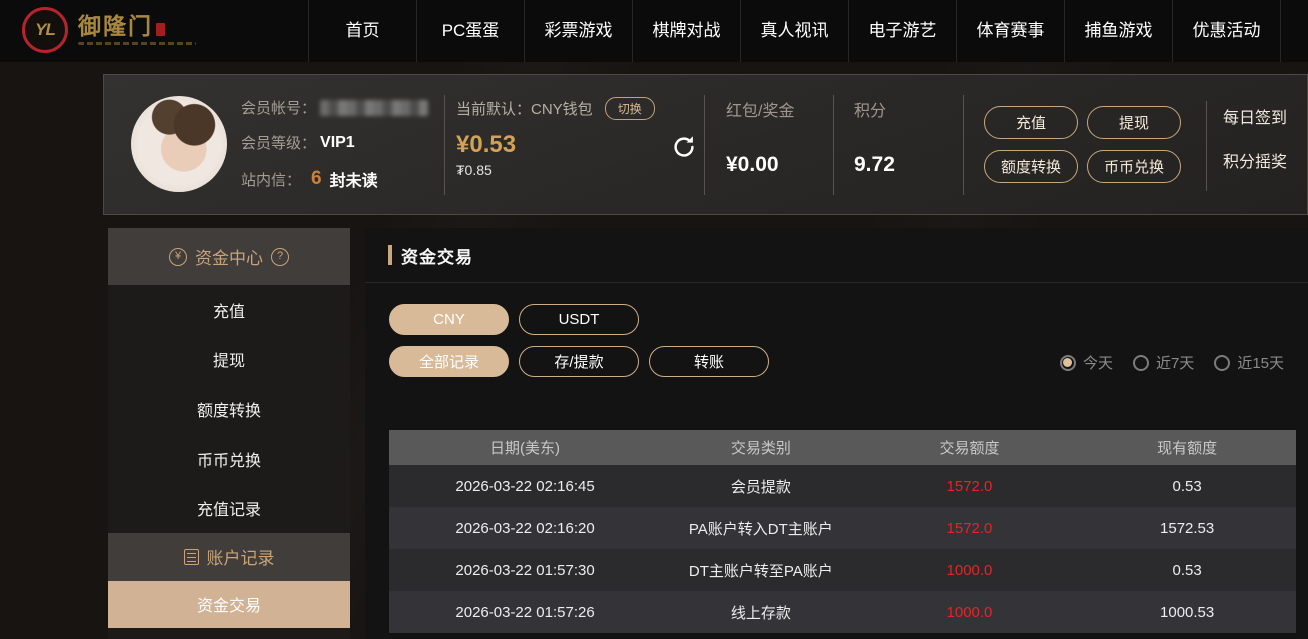  Describe the element at coordinates (525, 570) in the screenshot. I see `cell-date: 2026-03-22 01:57:30` at that location.